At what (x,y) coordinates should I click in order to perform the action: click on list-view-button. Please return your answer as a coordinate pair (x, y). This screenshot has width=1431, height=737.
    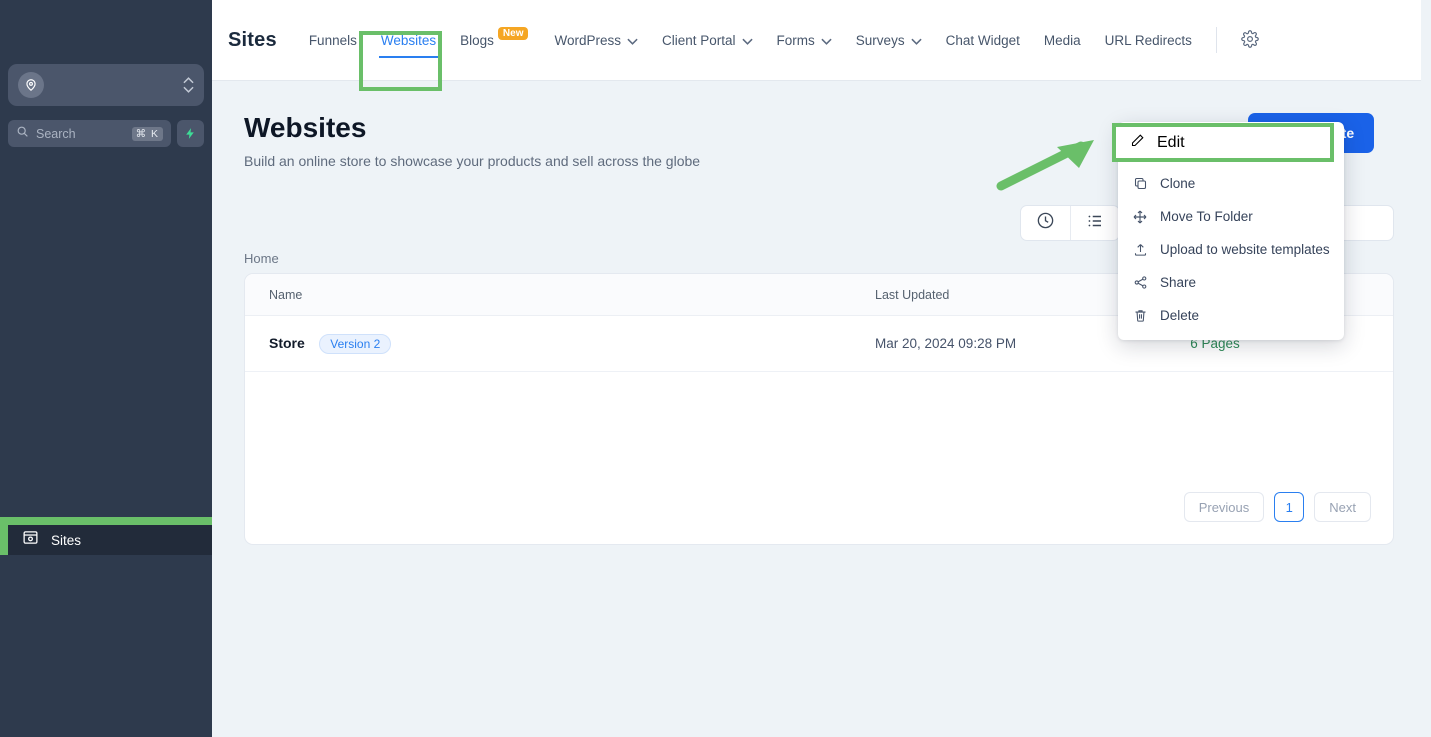
    Looking at the image, I should click on (1094, 223).